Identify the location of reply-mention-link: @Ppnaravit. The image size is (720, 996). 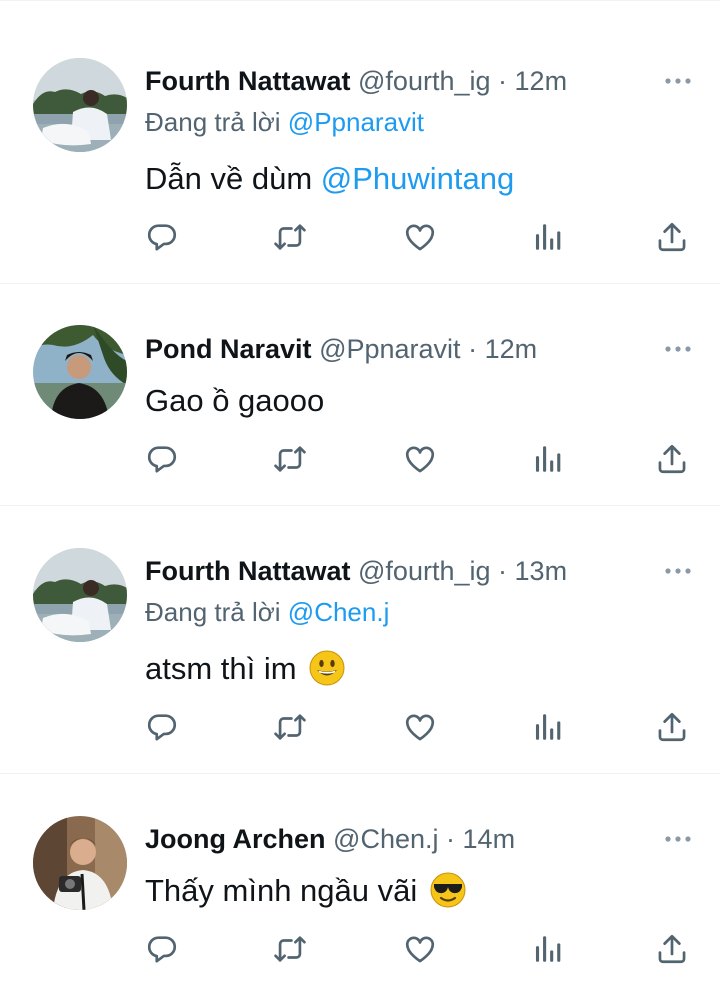
(356, 122).